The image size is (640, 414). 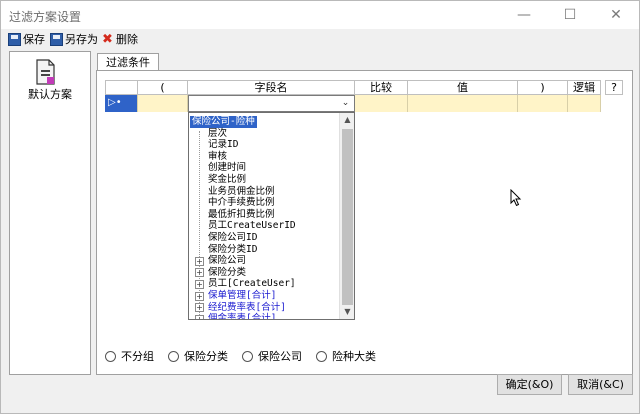 What do you see at coordinates (81, 39) in the screenshot?
I see `save-as-label: 另存为` at bounding box center [81, 39].